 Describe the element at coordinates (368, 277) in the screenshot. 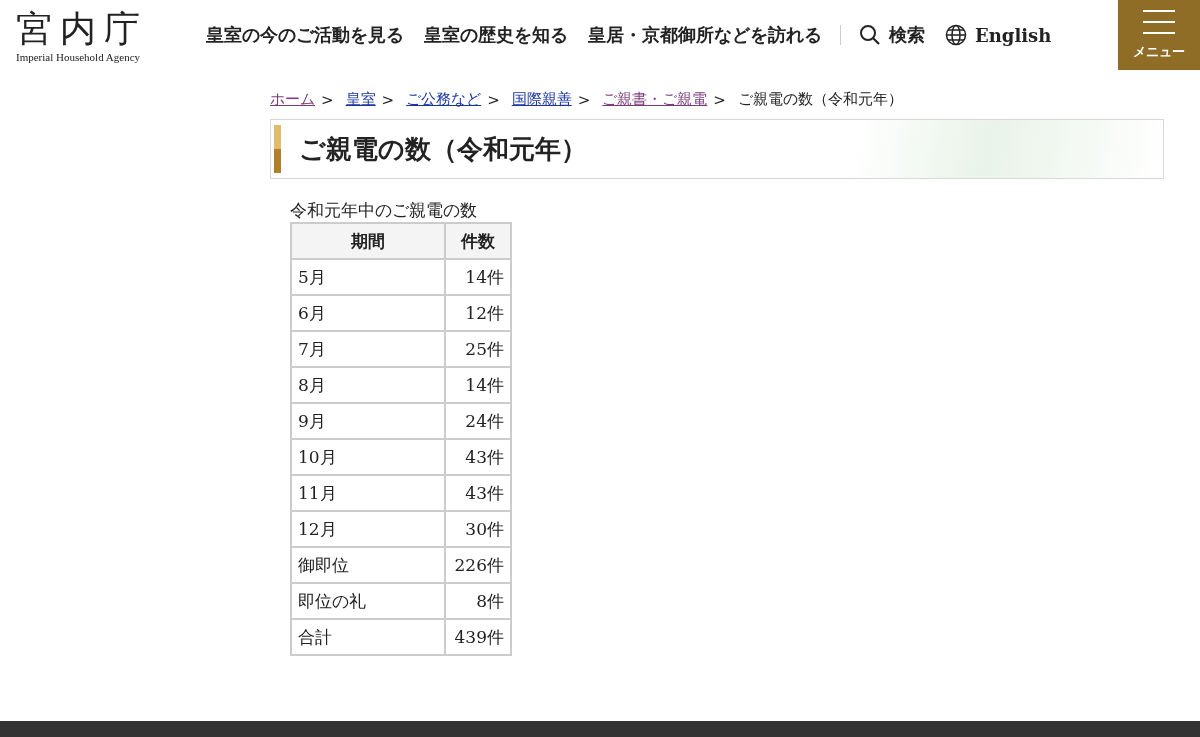

I see `table-cell: 5月` at that location.